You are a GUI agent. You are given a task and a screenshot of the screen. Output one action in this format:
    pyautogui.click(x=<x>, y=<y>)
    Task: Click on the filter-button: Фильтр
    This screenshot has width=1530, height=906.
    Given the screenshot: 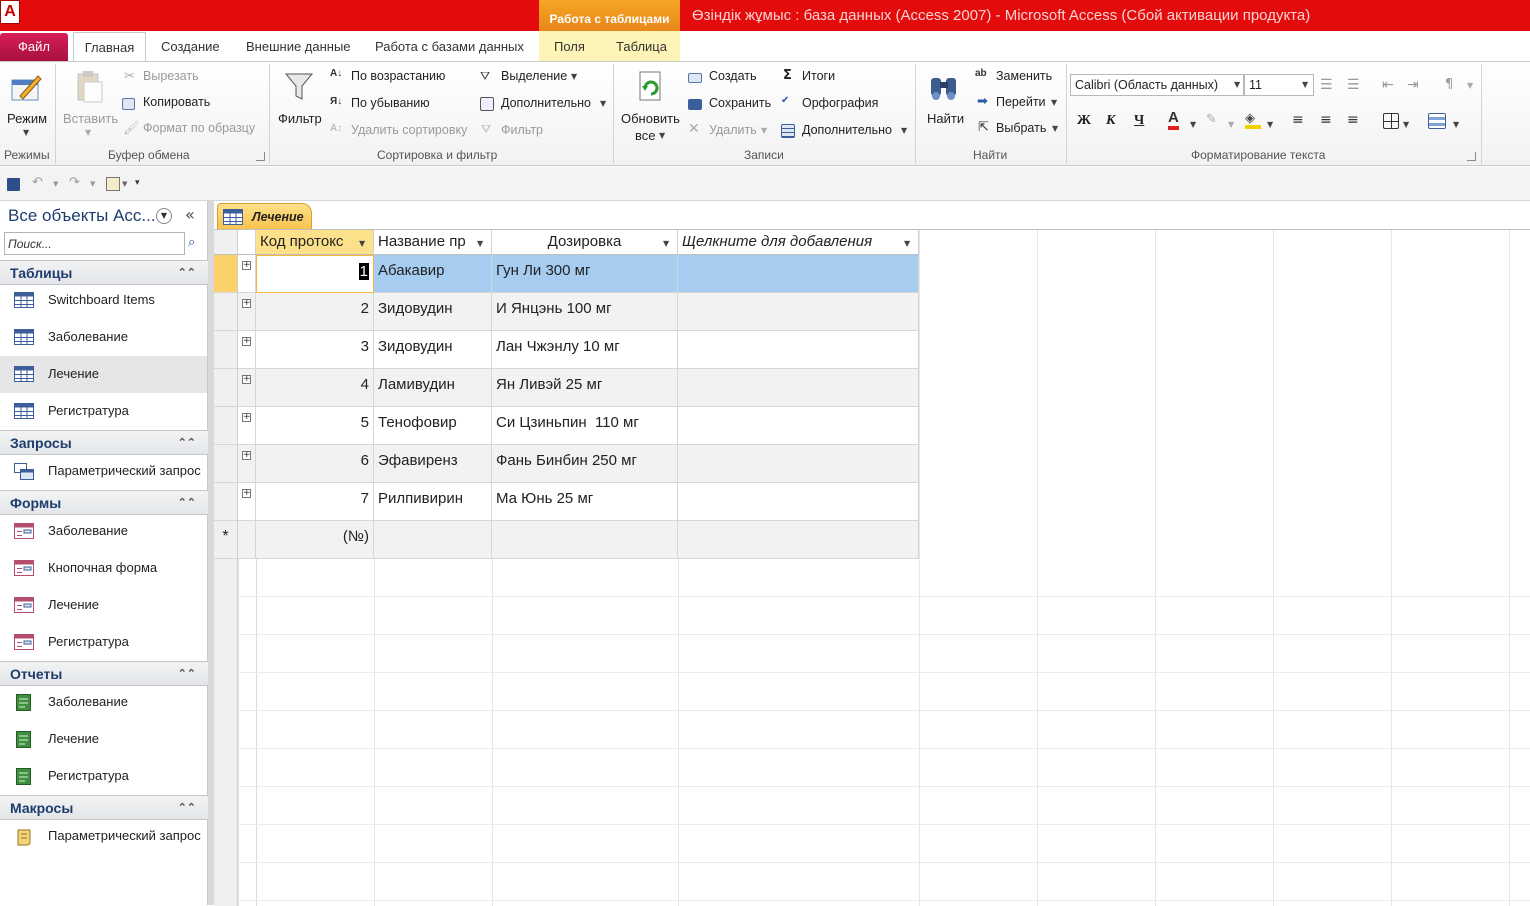 What is the action you would take?
    pyautogui.click(x=300, y=118)
    